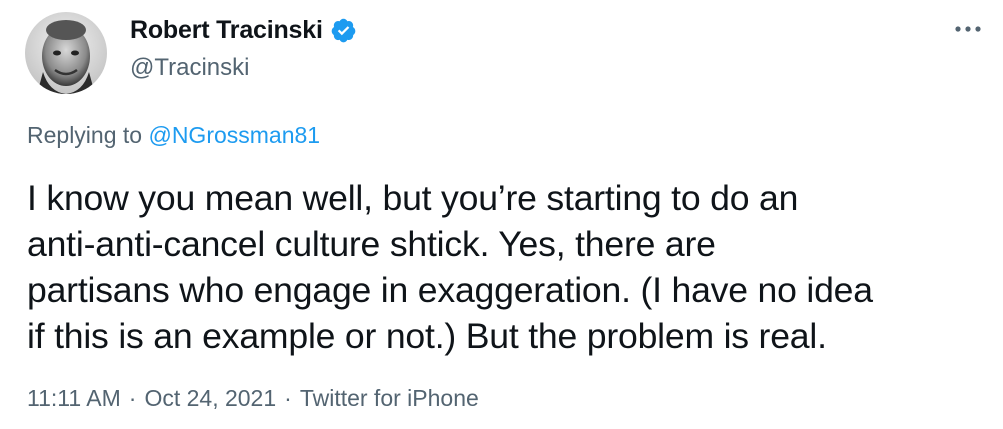 The height and width of the screenshot is (429, 1003). Describe the element at coordinates (343, 30) in the screenshot. I see `verified-badge-icon` at that location.